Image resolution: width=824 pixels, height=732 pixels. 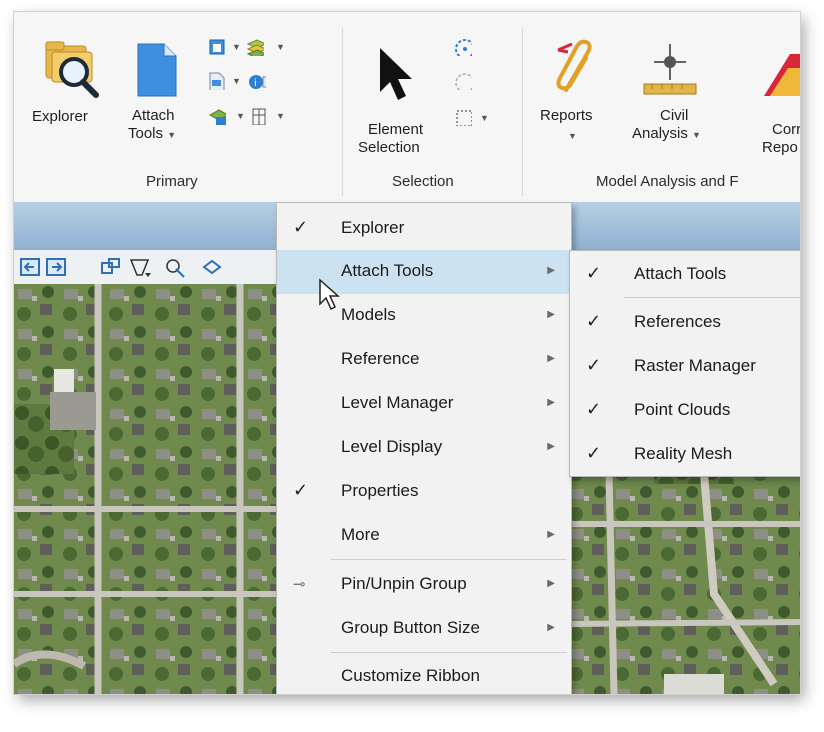 I want to click on submenu-item-label: Attach Tools, so click(x=680, y=273).